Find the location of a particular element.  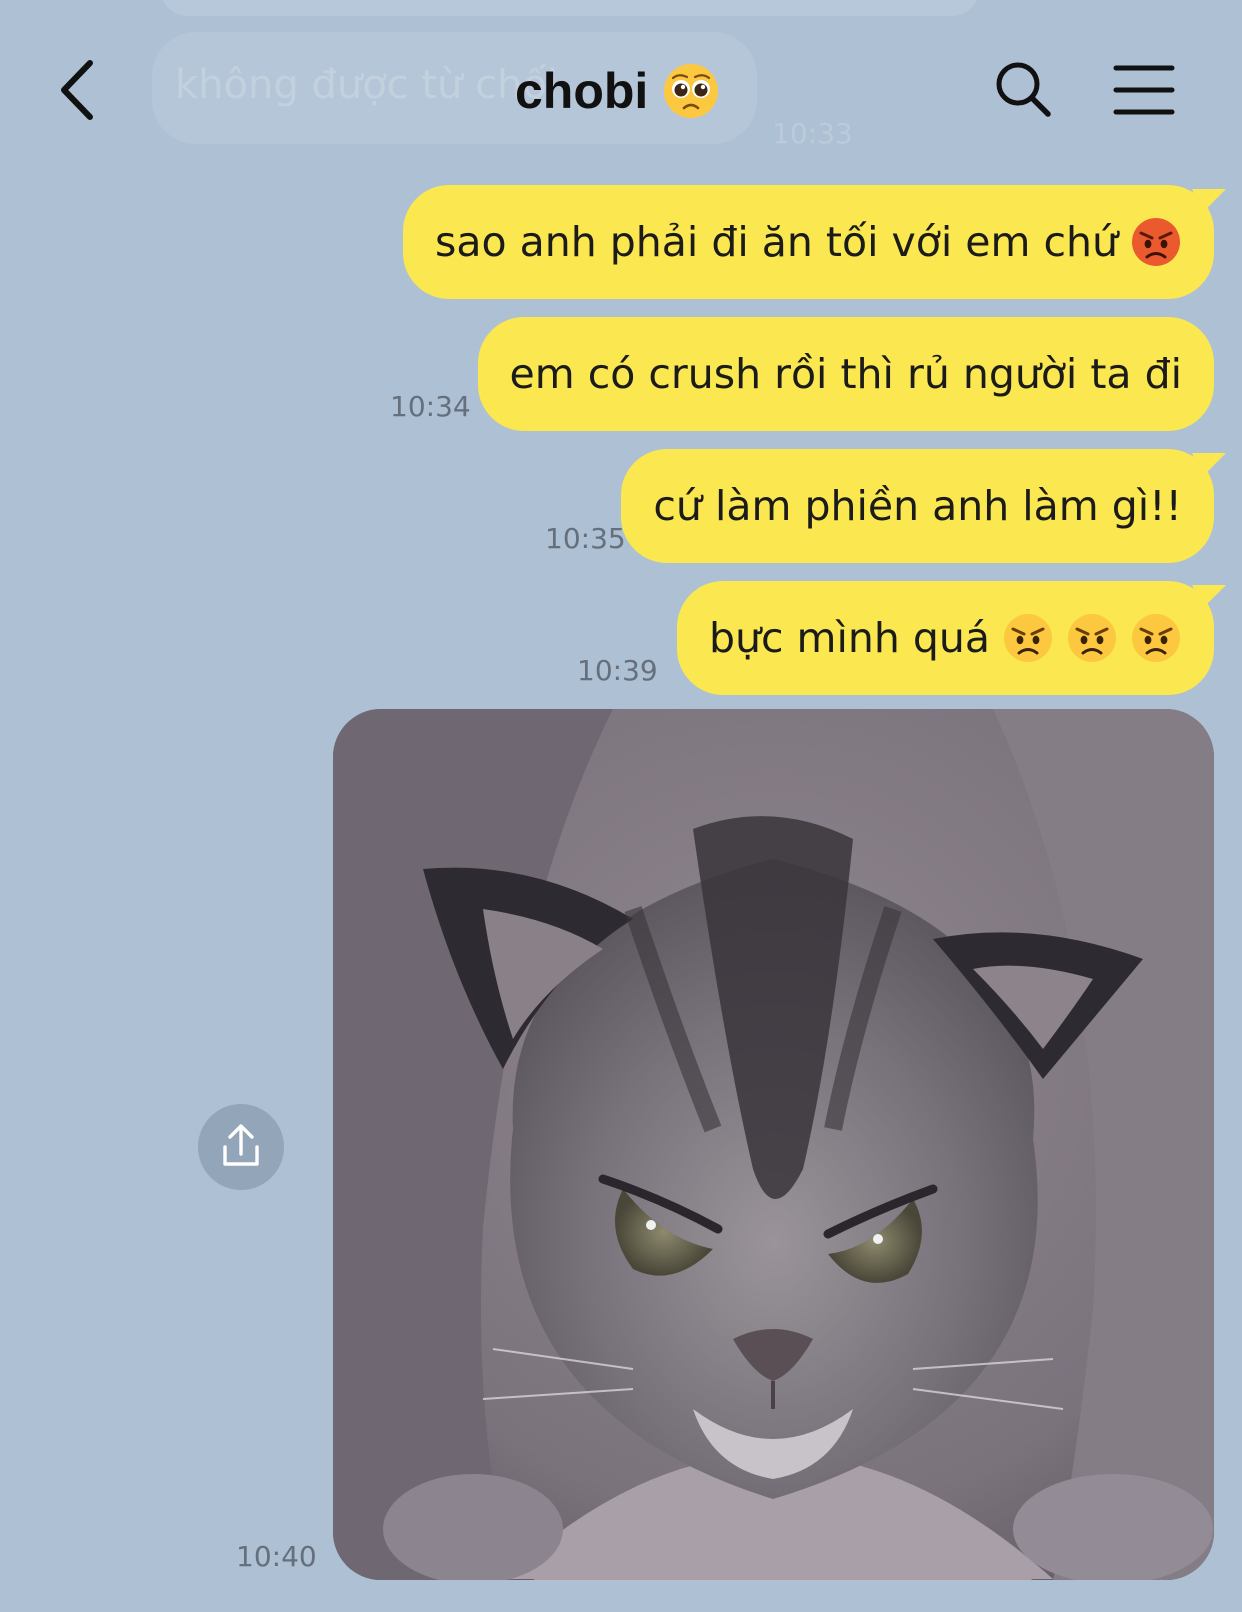

back-button is located at coordinates (80, 90).